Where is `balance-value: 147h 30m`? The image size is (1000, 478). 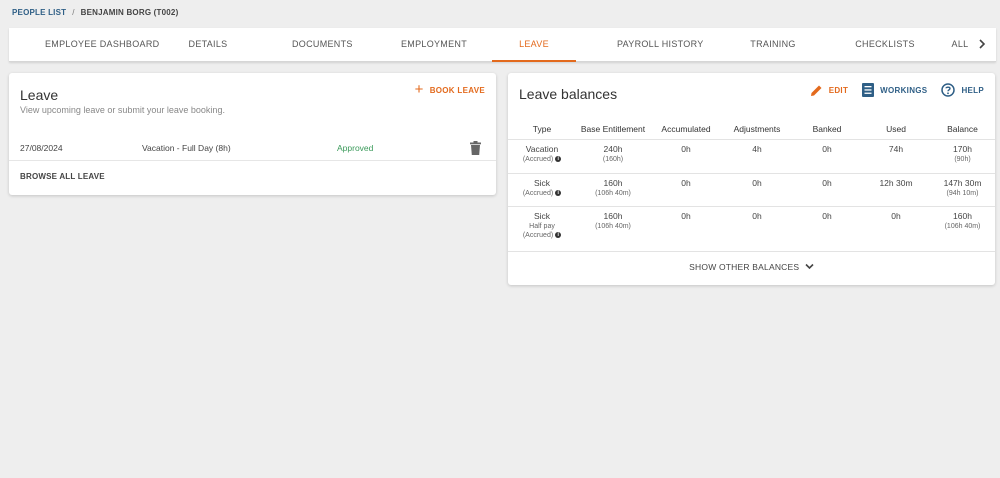
balance-value: 147h 30m is located at coordinates (962, 182).